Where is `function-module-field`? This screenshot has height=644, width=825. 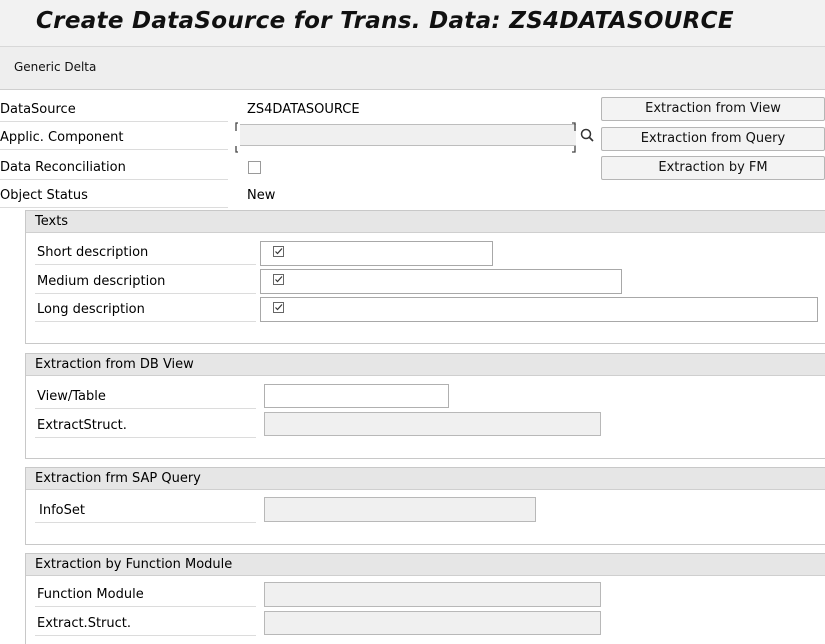 function-module-field is located at coordinates (432, 594).